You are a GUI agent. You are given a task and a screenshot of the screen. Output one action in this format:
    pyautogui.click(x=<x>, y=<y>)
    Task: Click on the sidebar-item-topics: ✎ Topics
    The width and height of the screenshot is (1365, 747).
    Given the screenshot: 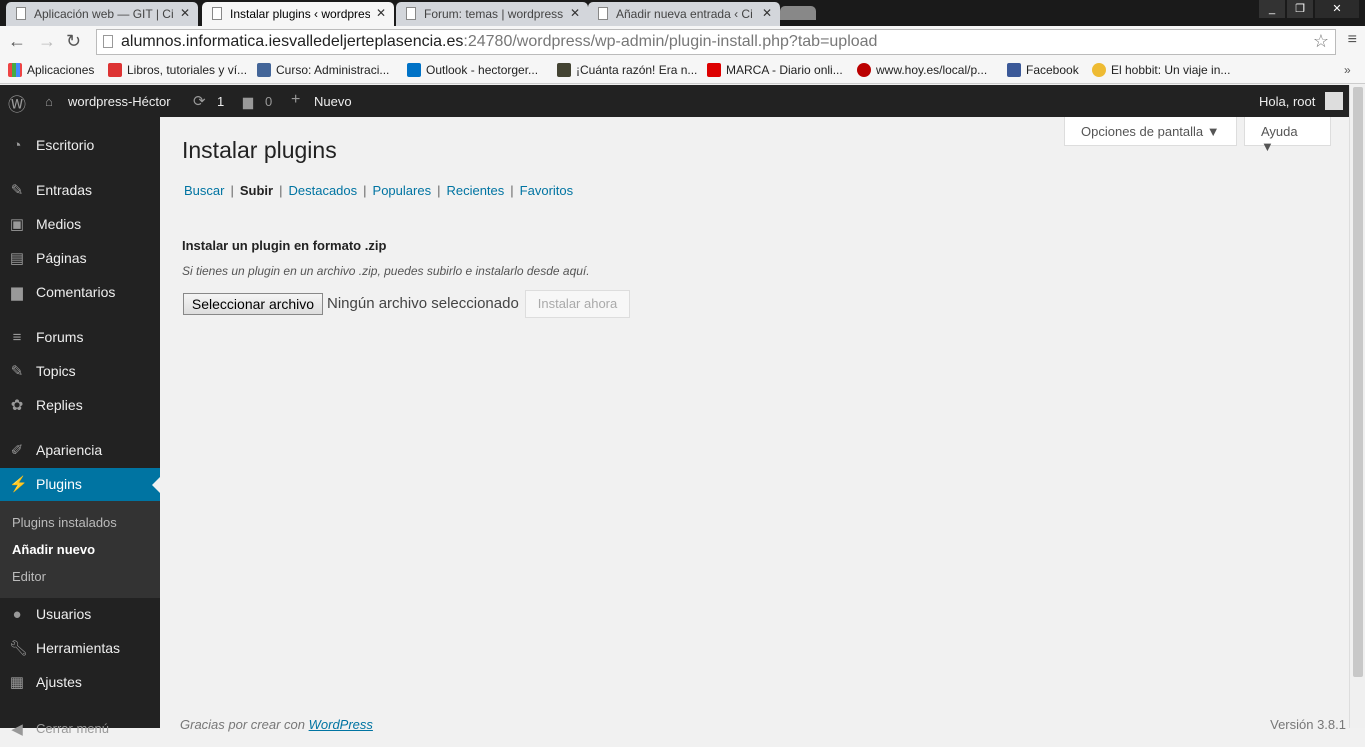 What is the action you would take?
    pyautogui.click(x=80, y=372)
    